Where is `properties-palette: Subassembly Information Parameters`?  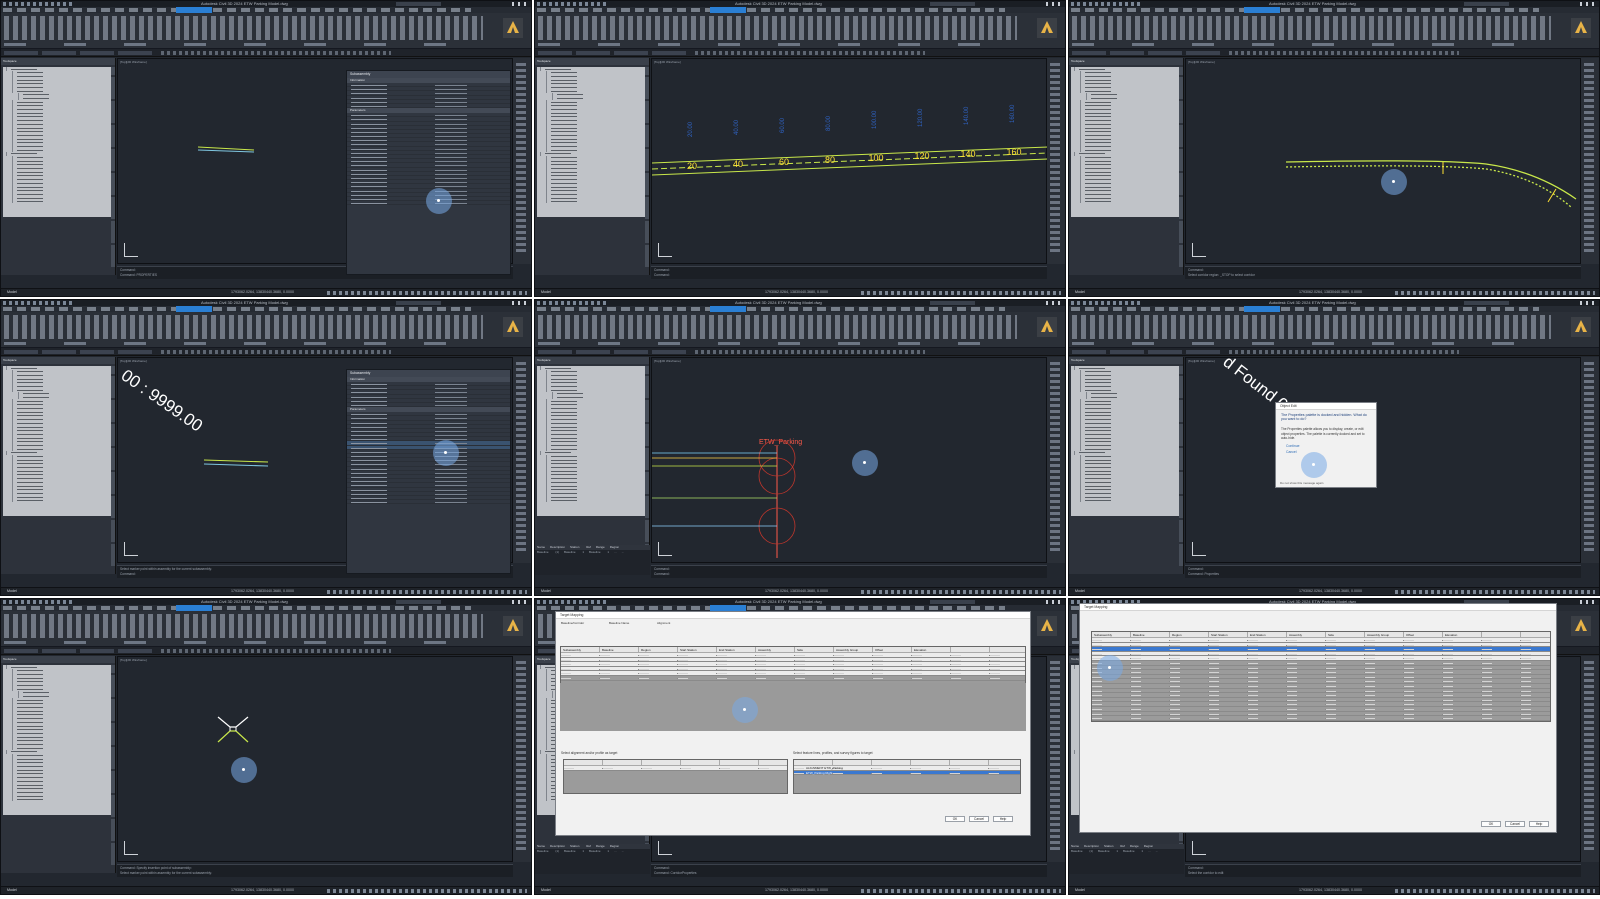
properties-palette: Subassembly Information Parameters is located at coordinates (428, 172).